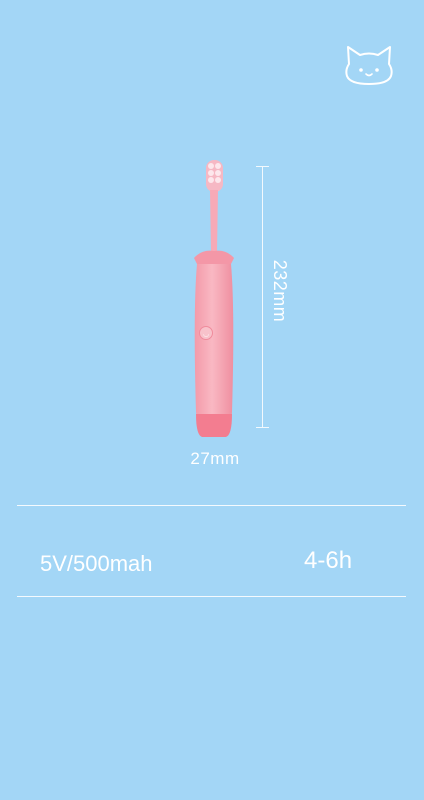 This screenshot has width=424, height=800. Describe the element at coordinates (262, 166) in the screenshot. I see `height-dimension-tick-top` at that location.